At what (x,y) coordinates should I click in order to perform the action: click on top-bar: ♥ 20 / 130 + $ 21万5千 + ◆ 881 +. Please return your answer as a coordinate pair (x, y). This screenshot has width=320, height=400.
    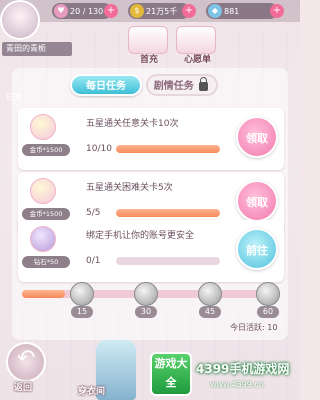
    Looking at the image, I should click on (150, 11).